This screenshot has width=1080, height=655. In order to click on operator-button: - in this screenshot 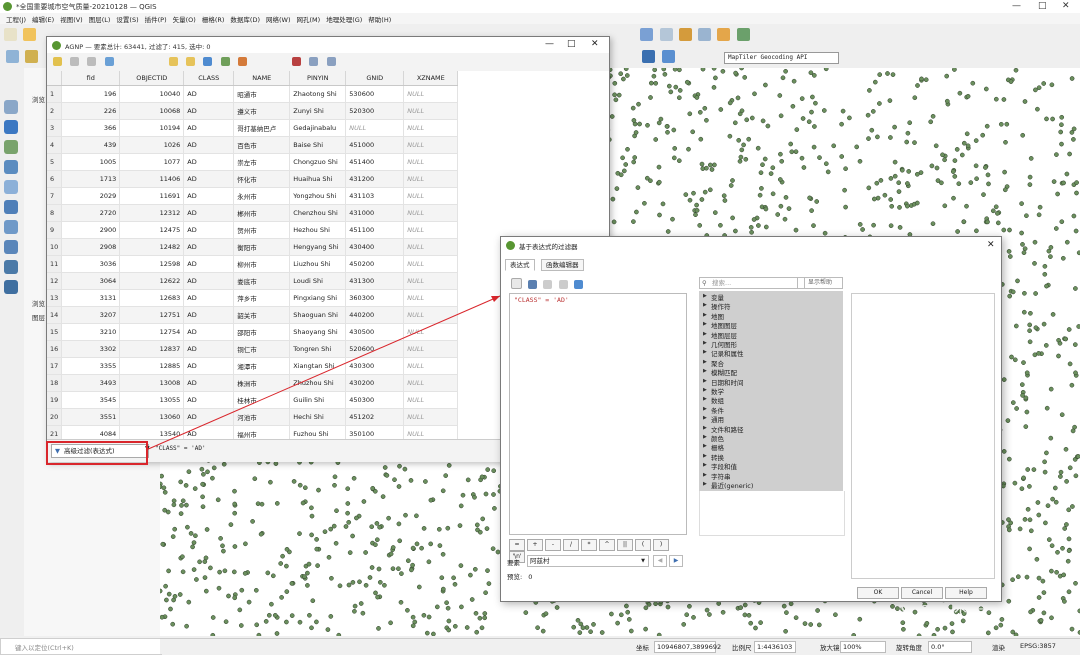, I will do `click(553, 545)`.